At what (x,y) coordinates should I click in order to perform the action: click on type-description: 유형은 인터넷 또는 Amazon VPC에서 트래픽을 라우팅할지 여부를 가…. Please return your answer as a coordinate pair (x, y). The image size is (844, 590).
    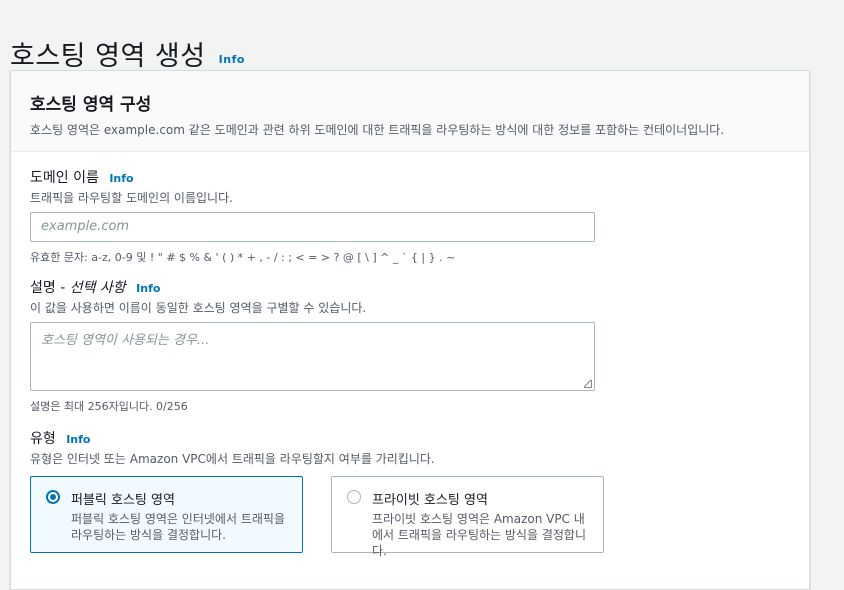
    Looking at the image, I should click on (232, 459).